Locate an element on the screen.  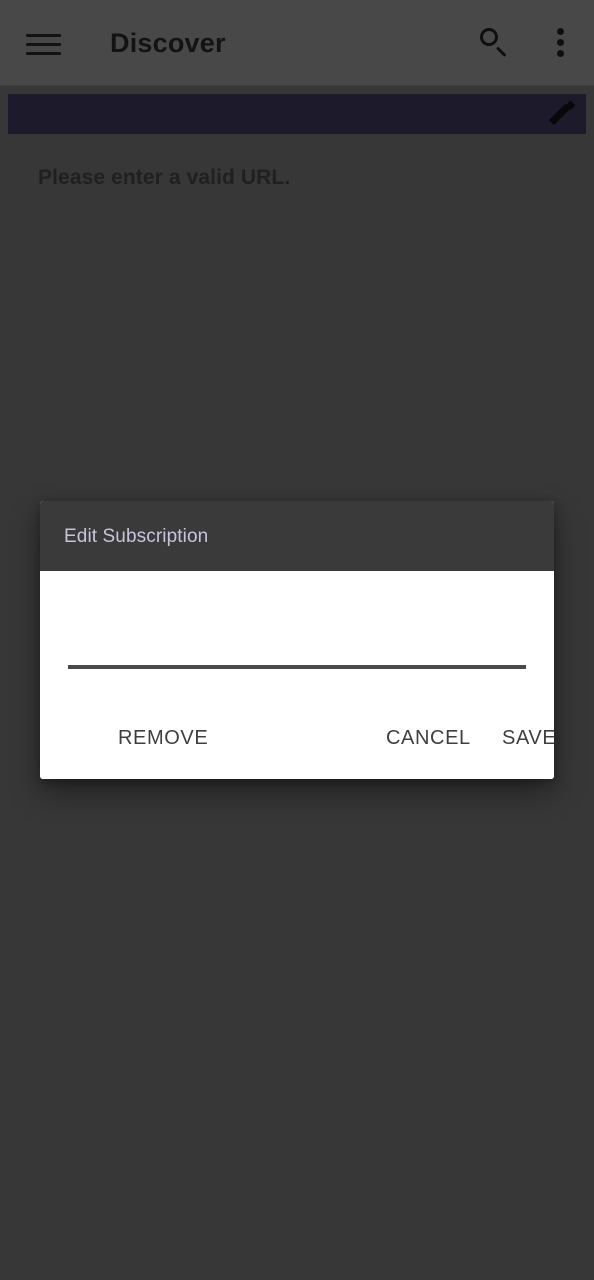
dialog-title: Edit Subscription is located at coordinates (136, 536).